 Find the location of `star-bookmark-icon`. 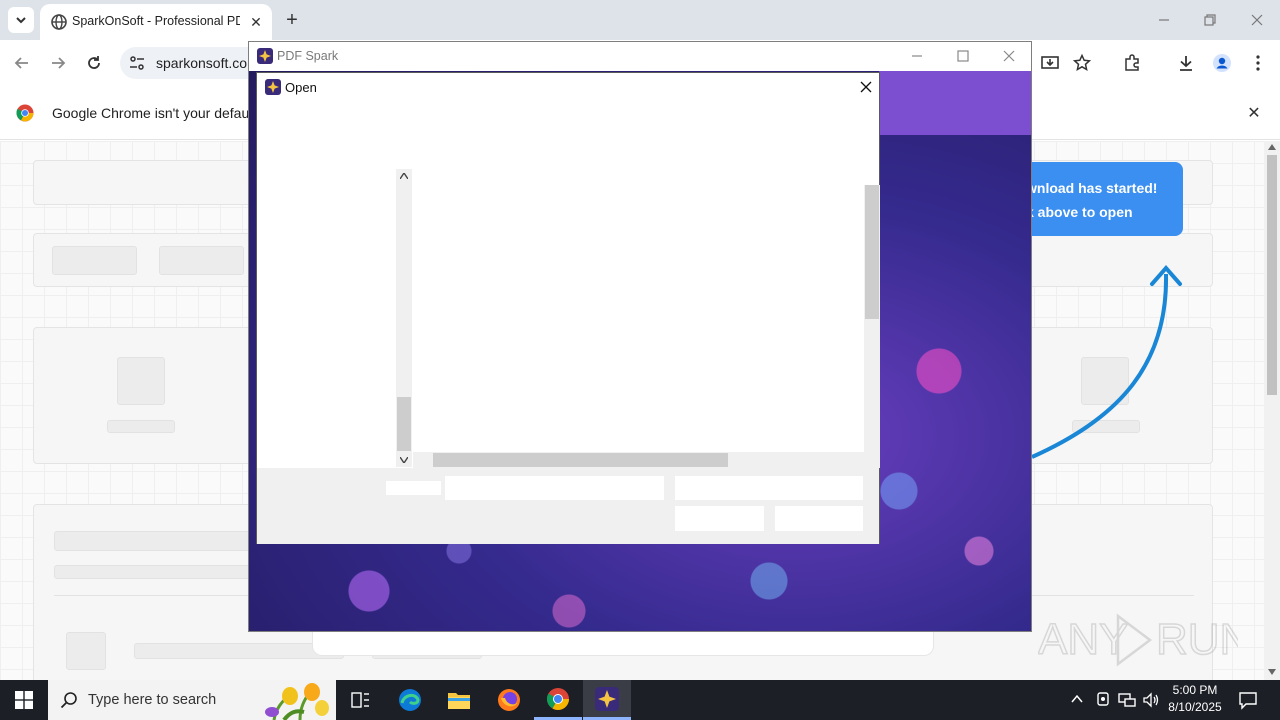

star-bookmark-icon is located at coordinates (1082, 63).